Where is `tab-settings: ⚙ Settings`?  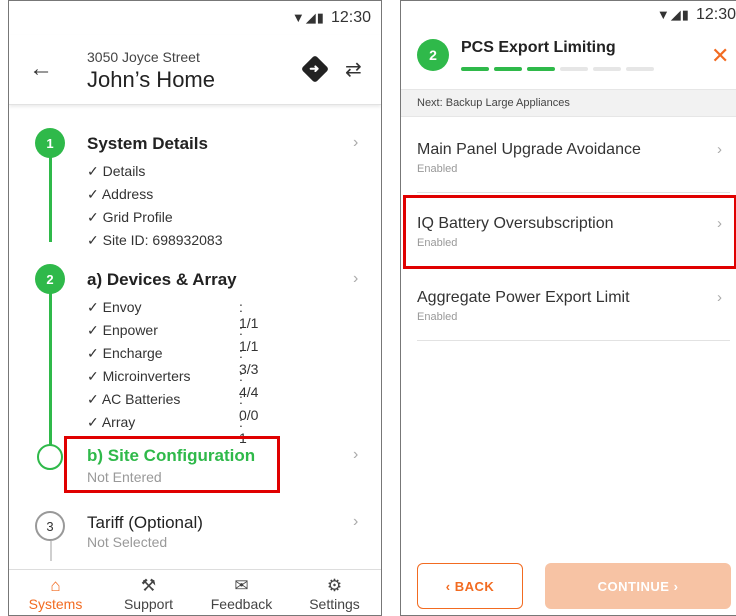
tab-settings: ⚙ Settings is located at coordinates (334, 592).